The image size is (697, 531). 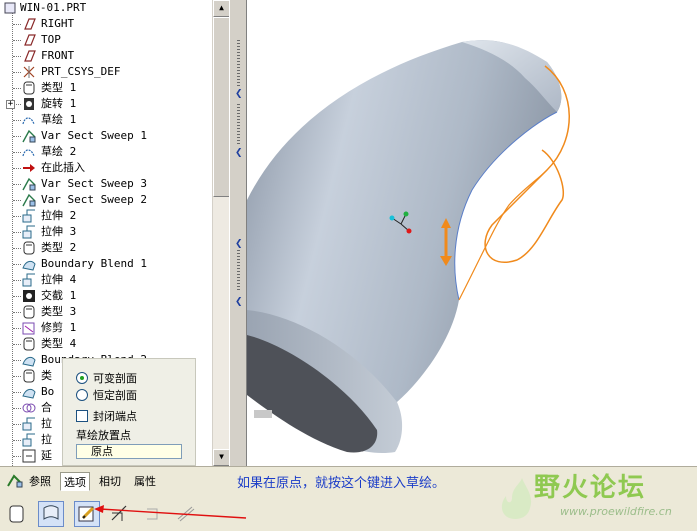 I want to click on forum-watermark: 野火论坛 www.proewildfire.cn, so click(x=588, y=496).